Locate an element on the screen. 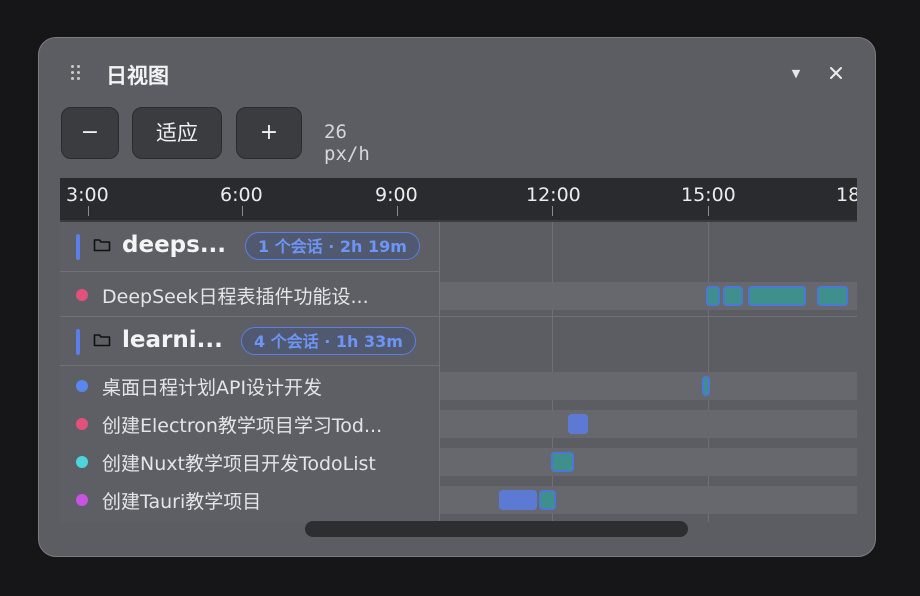 The height and width of the screenshot is (596, 920). session-label: 桌面日程计划API设计开发 is located at coordinates (212, 388).